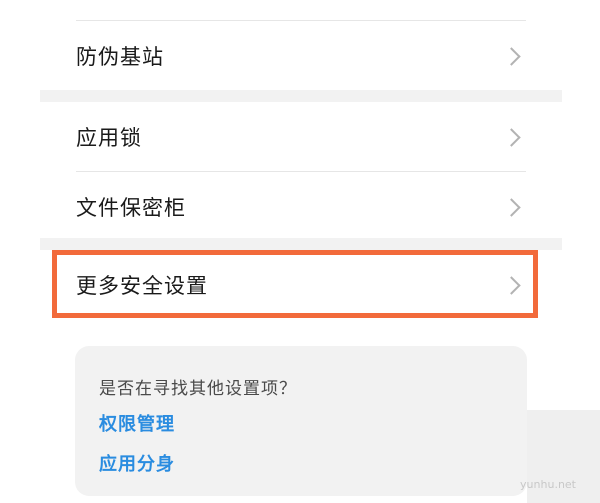  I want to click on link-app-clone: 应用分身, so click(137, 463).